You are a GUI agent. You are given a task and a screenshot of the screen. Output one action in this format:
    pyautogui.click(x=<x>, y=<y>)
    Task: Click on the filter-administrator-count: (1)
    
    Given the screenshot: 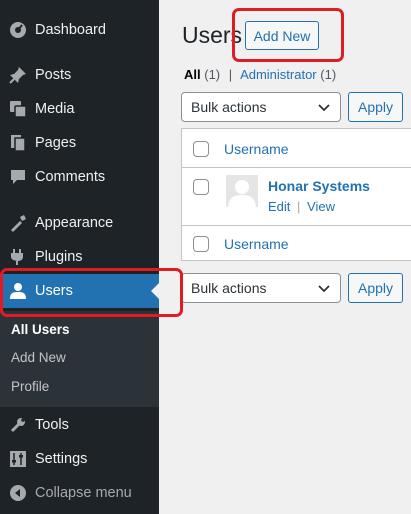 What is the action you would take?
    pyautogui.click(x=328, y=74)
    